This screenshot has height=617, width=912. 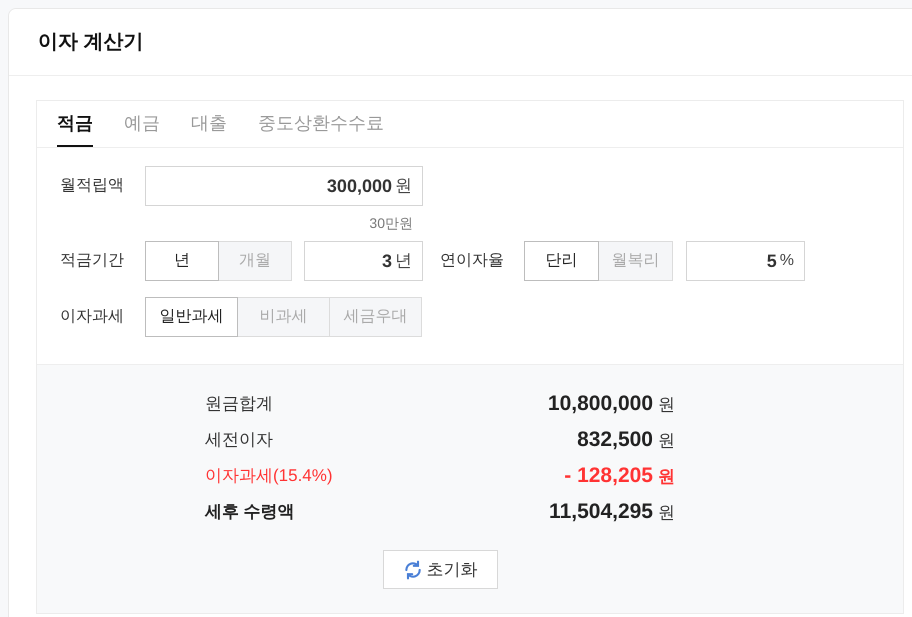 What do you see at coordinates (92, 317) in the screenshot?
I see `field-label: 이자과세` at bounding box center [92, 317].